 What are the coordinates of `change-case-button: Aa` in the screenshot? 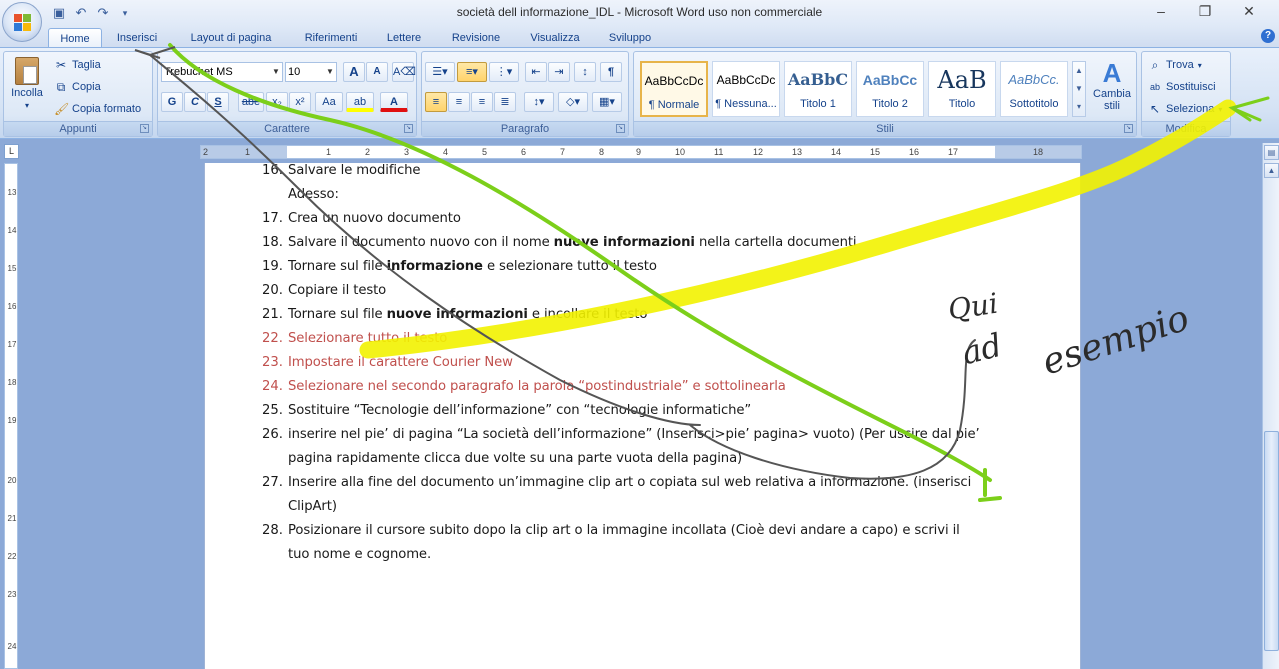 It's located at (329, 102).